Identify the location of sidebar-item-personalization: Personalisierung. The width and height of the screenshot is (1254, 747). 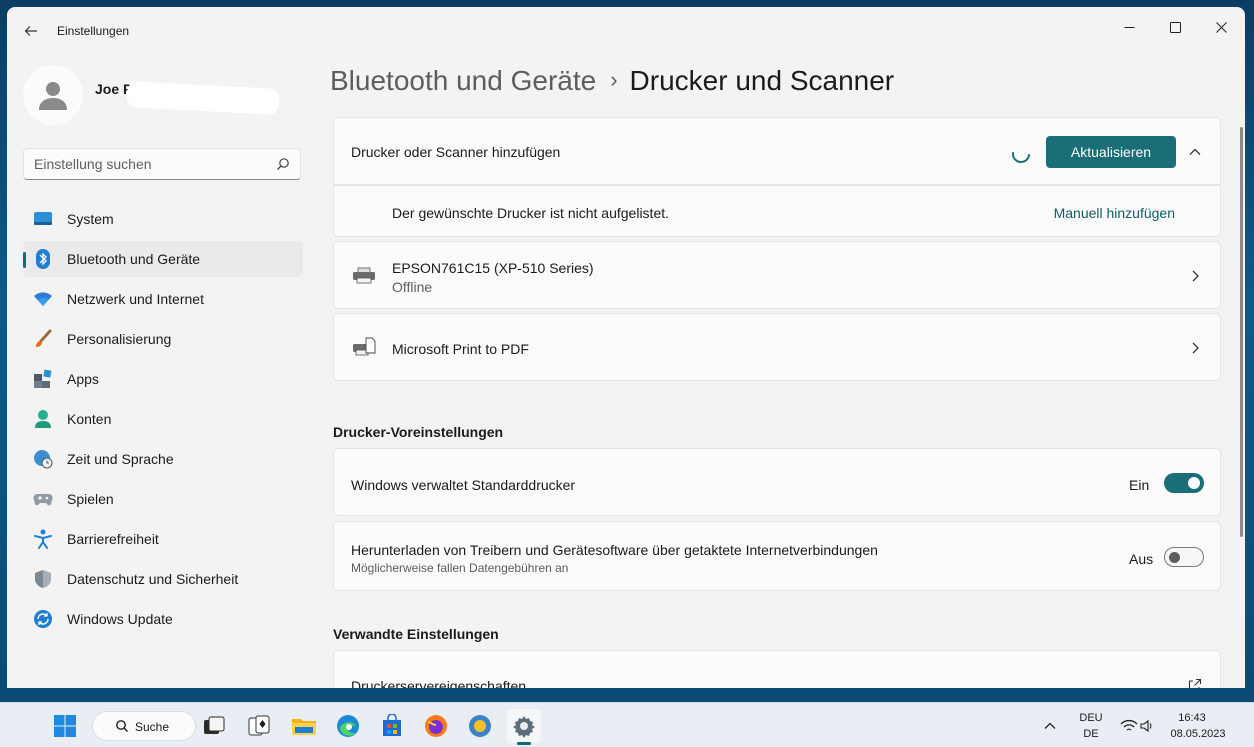
(163, 339).